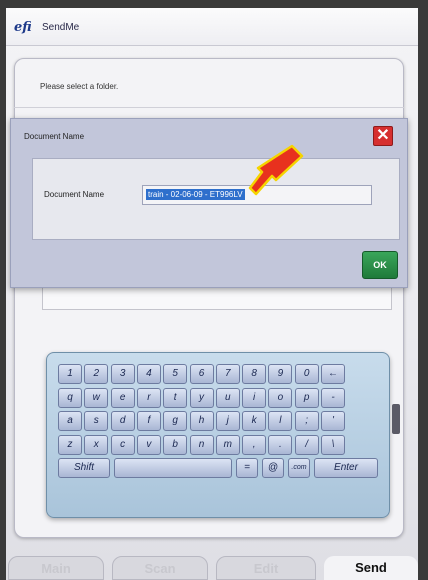 Image resolution: width=428 pixels, height=580 pixels. What do you see at coordinates (306, 421) in the screenshot?
I see `key-2-9: ;` at bounding box center [306, 421].